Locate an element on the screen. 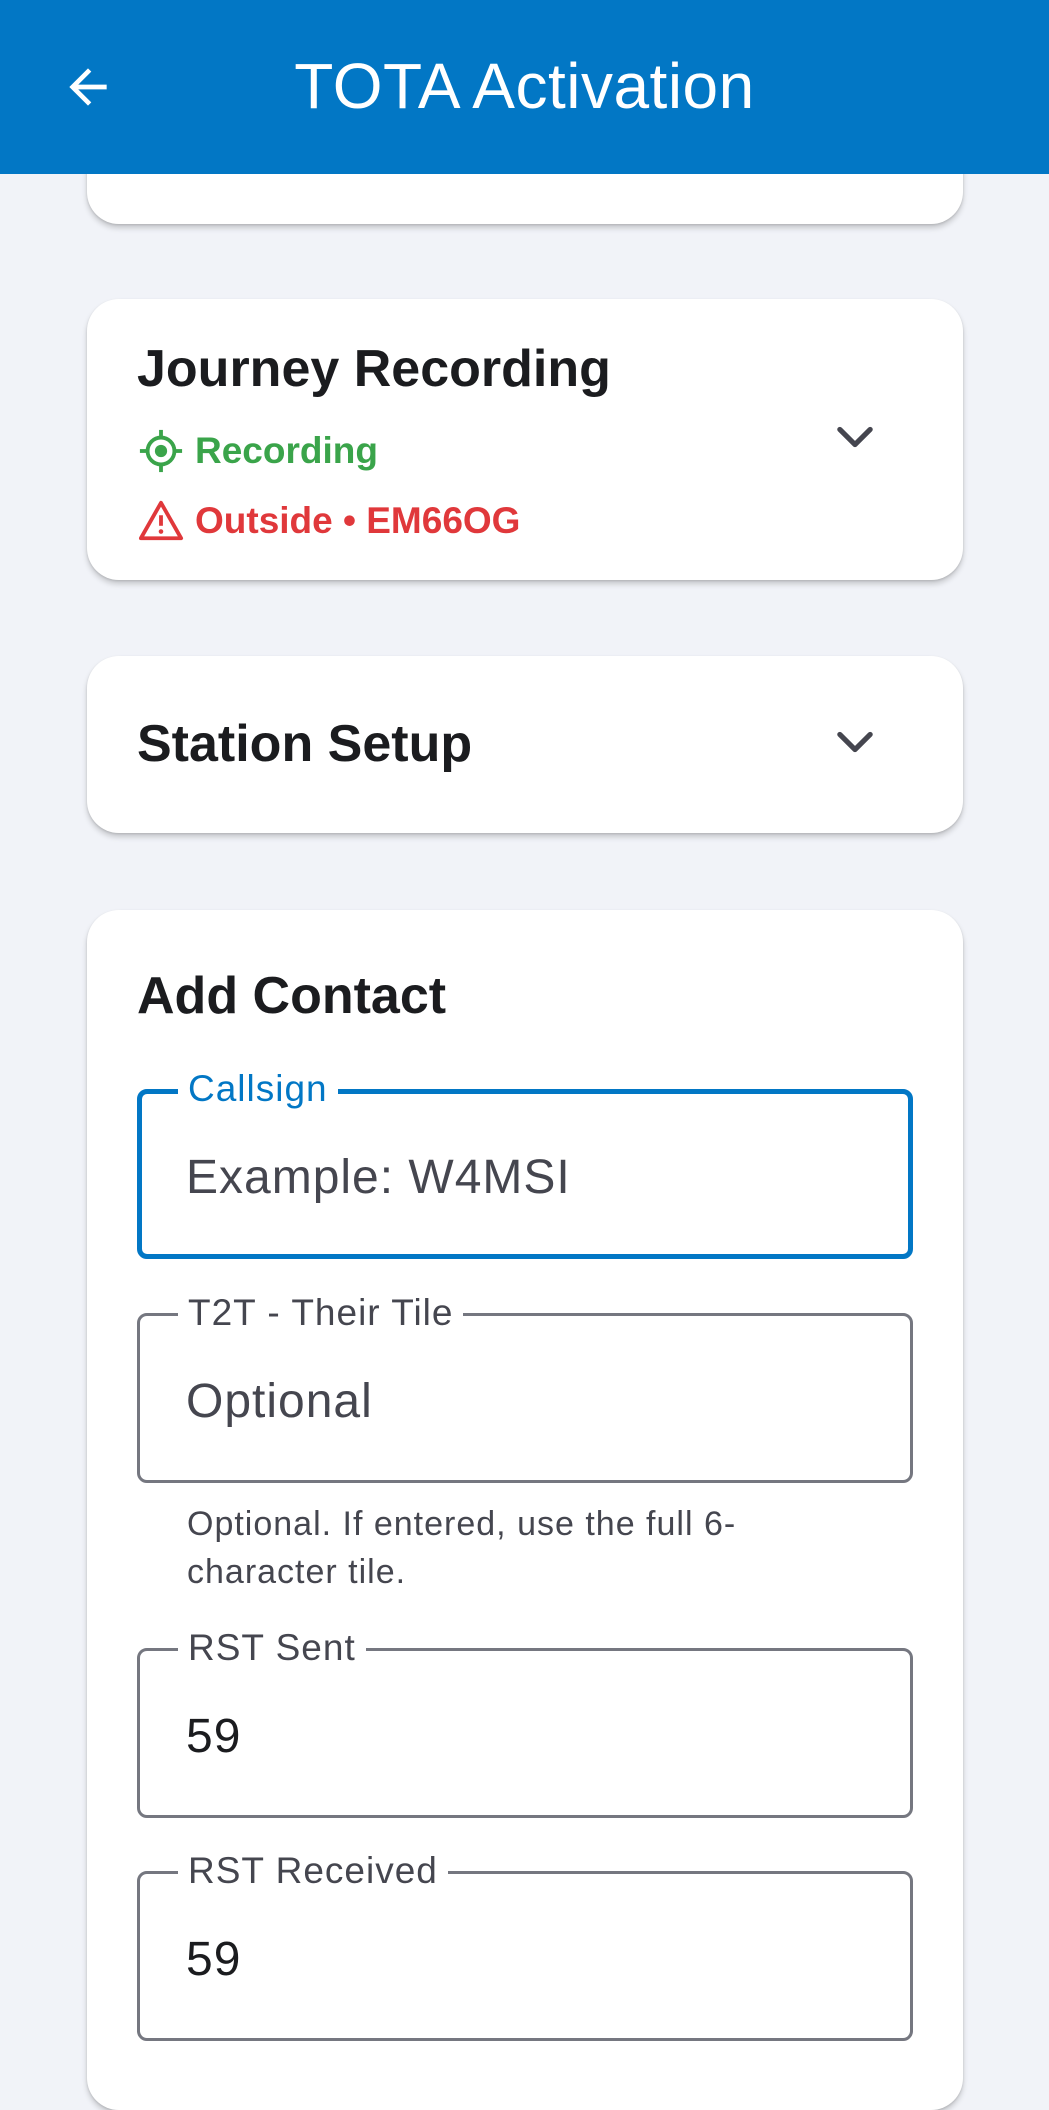 The image size is (1049, 2110). callsign-field: Callsign is located at coordinates (525, 1162).